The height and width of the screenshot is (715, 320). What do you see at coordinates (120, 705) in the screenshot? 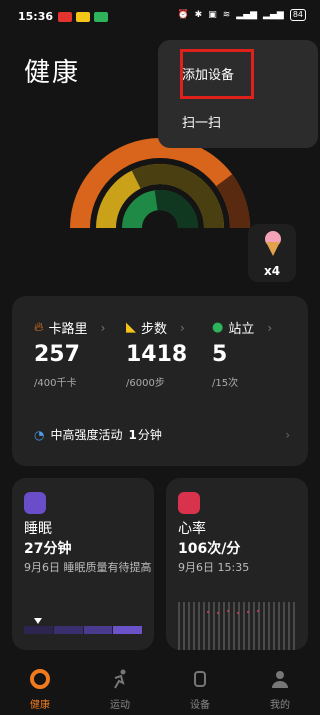
I see `tab-label: 运动` at bounding box center [120, 705].